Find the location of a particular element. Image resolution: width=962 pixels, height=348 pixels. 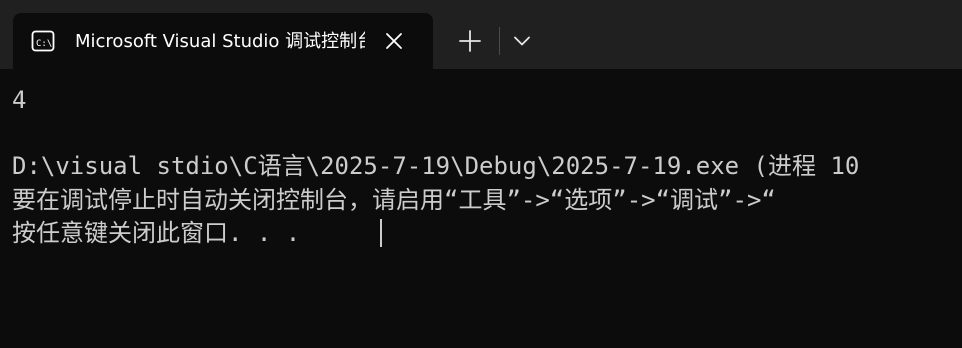

text-cursor is located at coordinates (381, 233).